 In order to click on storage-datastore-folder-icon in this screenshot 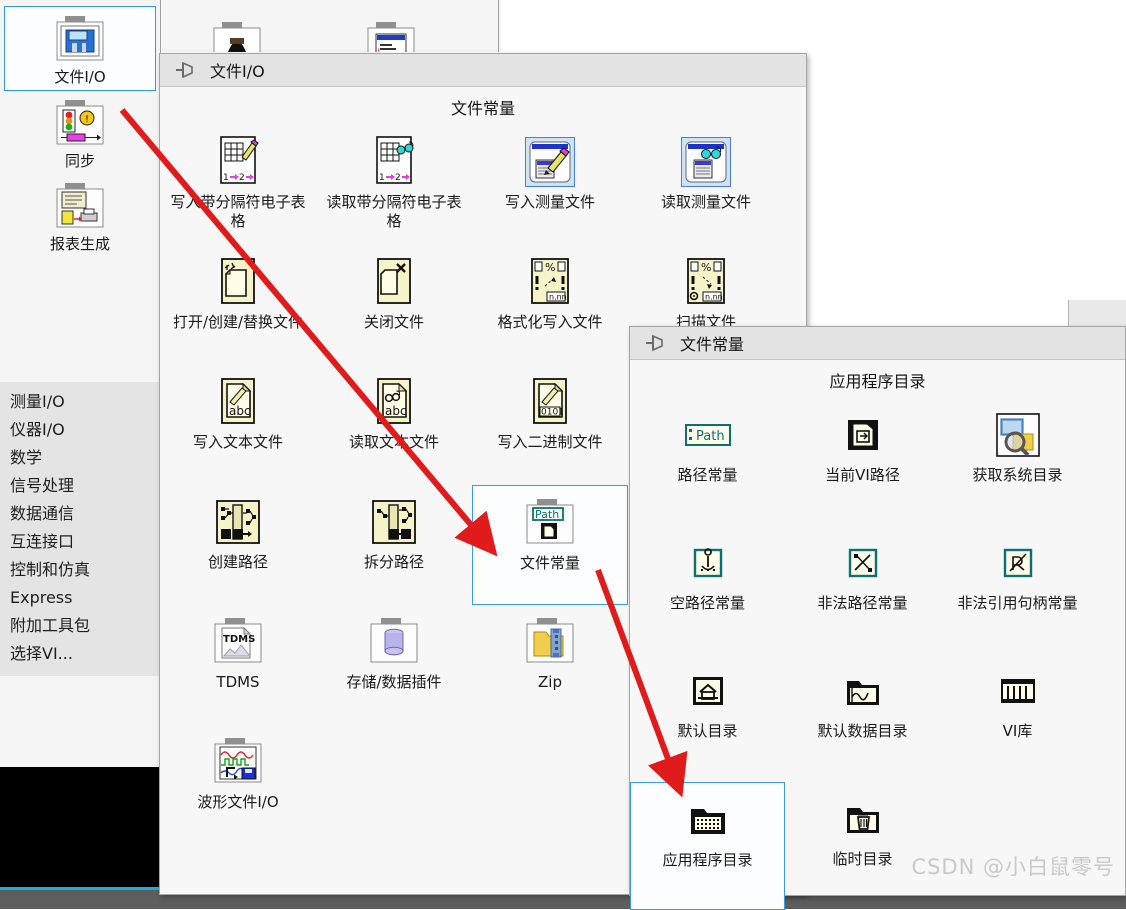, I will do `click(394, 640)`.